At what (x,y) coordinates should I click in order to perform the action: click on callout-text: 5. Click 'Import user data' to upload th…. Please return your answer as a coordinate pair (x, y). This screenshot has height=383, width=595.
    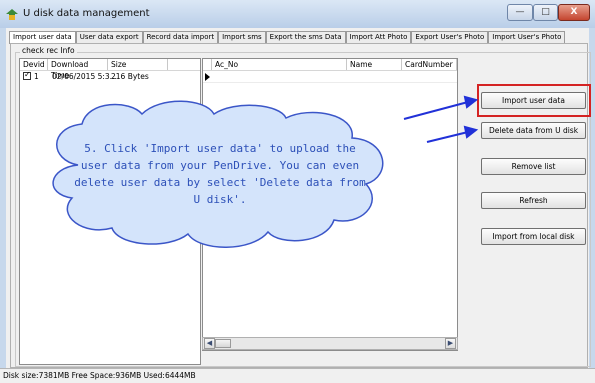
    Looking at the image, I should click on (220, 174).